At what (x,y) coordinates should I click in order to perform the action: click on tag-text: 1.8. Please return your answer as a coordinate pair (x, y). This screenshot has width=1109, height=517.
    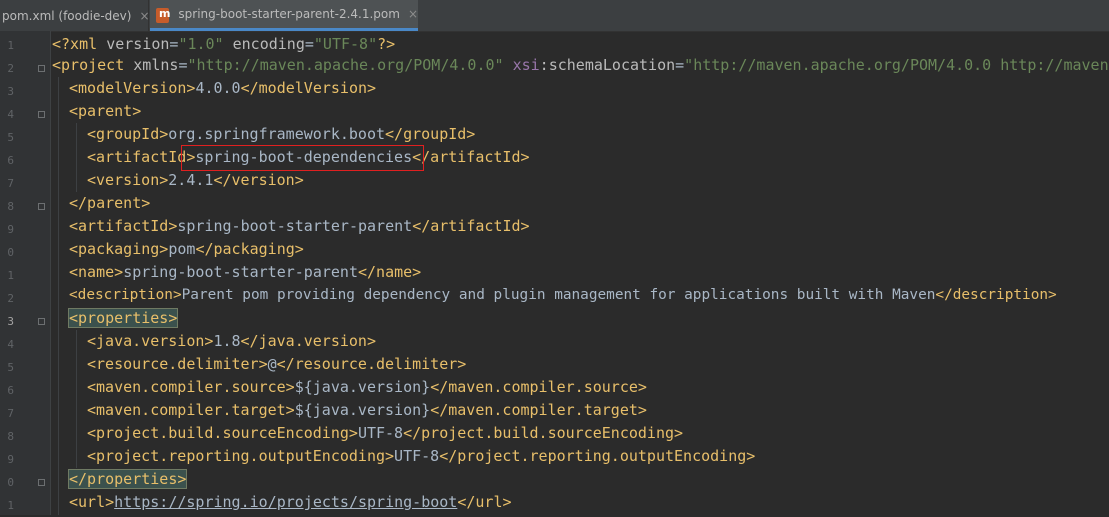
    Looking at the image, I should click on (227, 341).